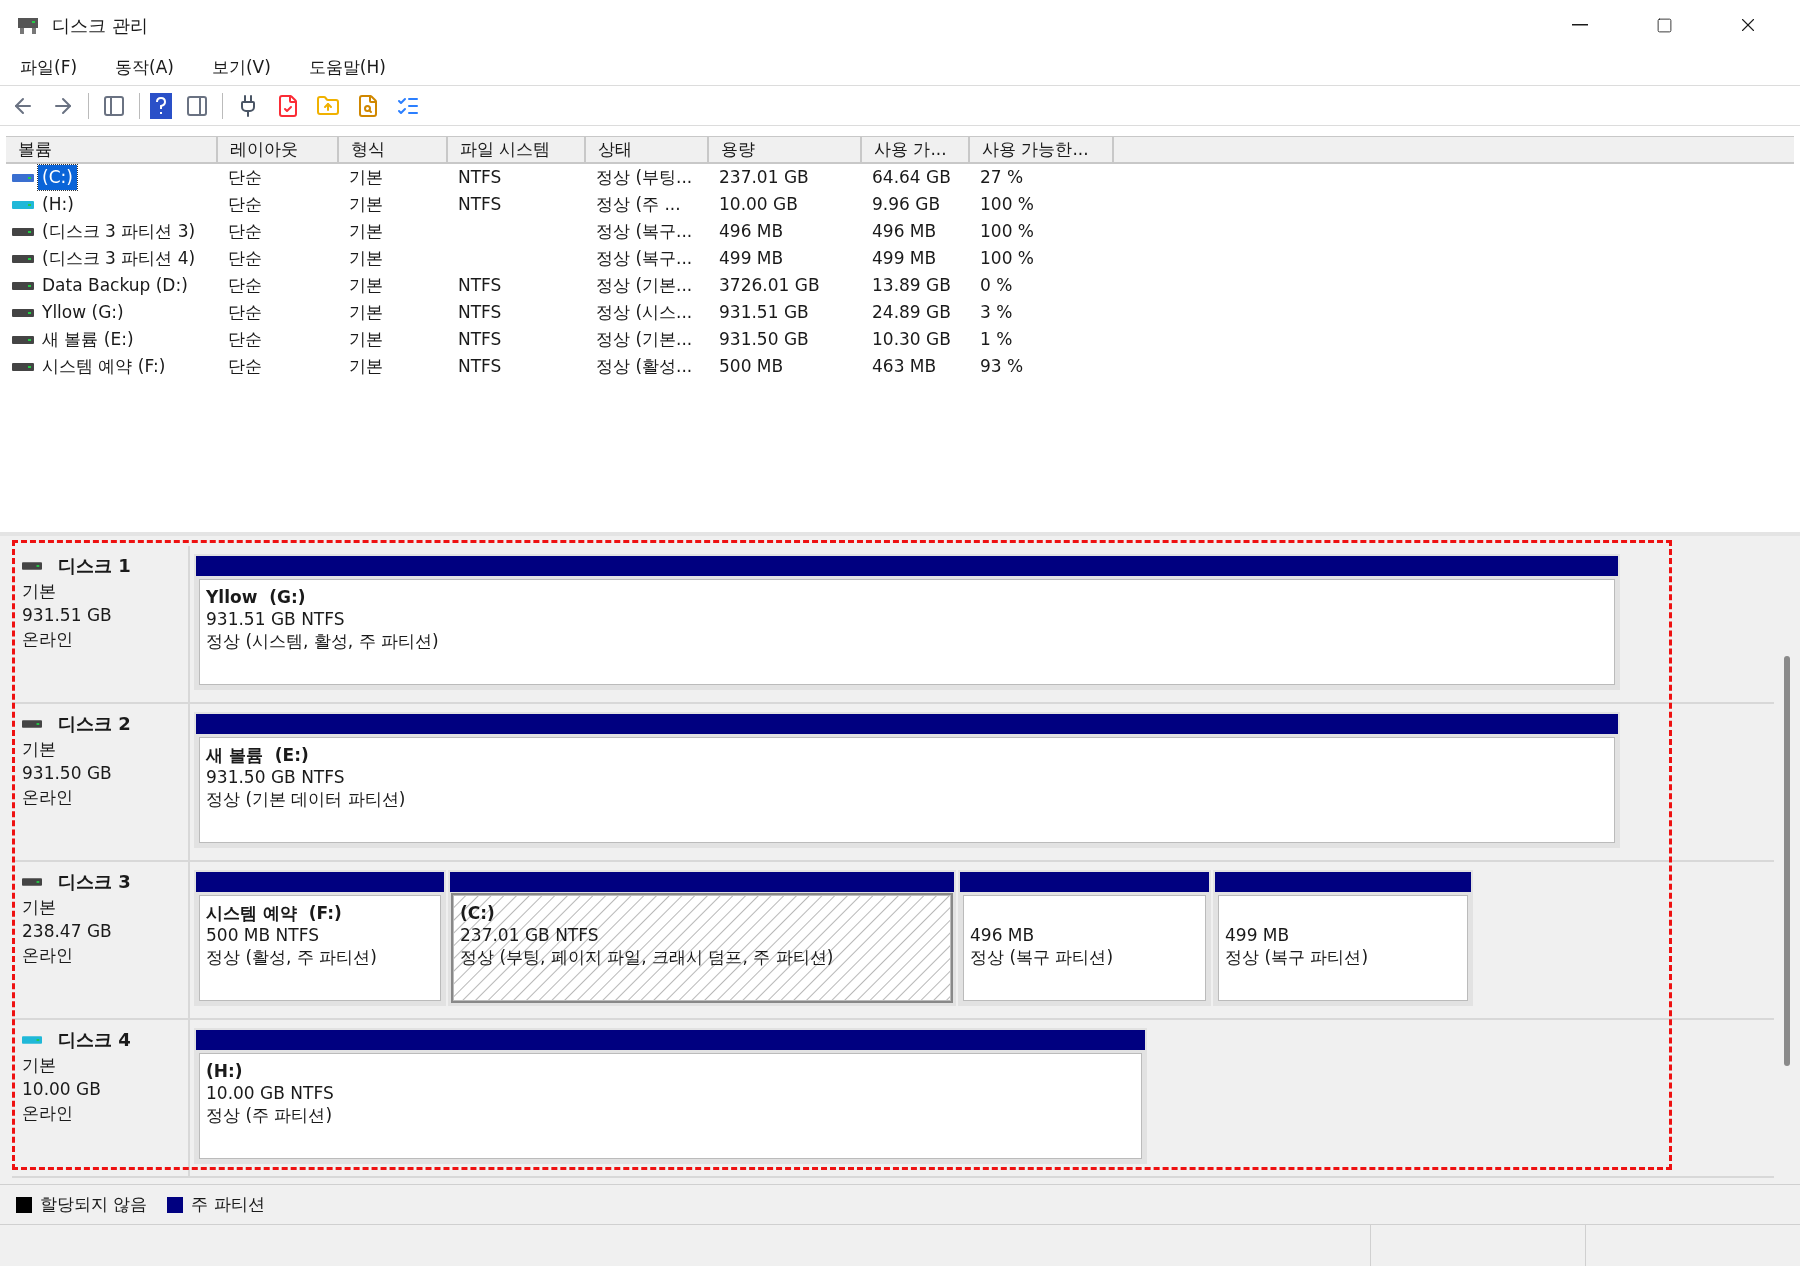  I want to click on partition: (H:) 10.00 GB NTFS 정상 (주 파티션), so click(670, 1096).